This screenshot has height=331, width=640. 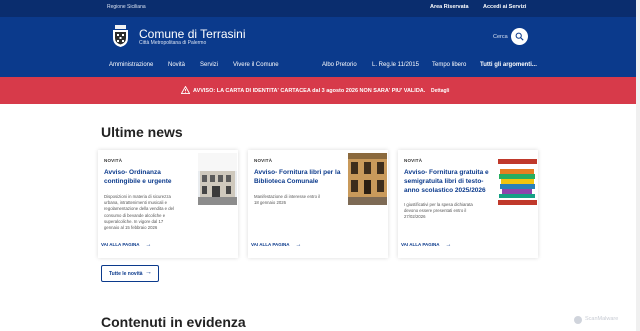 What do you see at coordinates (135, 215) in the screenshot?
I see `card-body-line: consumo di bevande alcoliche e` at bounding box center [135, 215].